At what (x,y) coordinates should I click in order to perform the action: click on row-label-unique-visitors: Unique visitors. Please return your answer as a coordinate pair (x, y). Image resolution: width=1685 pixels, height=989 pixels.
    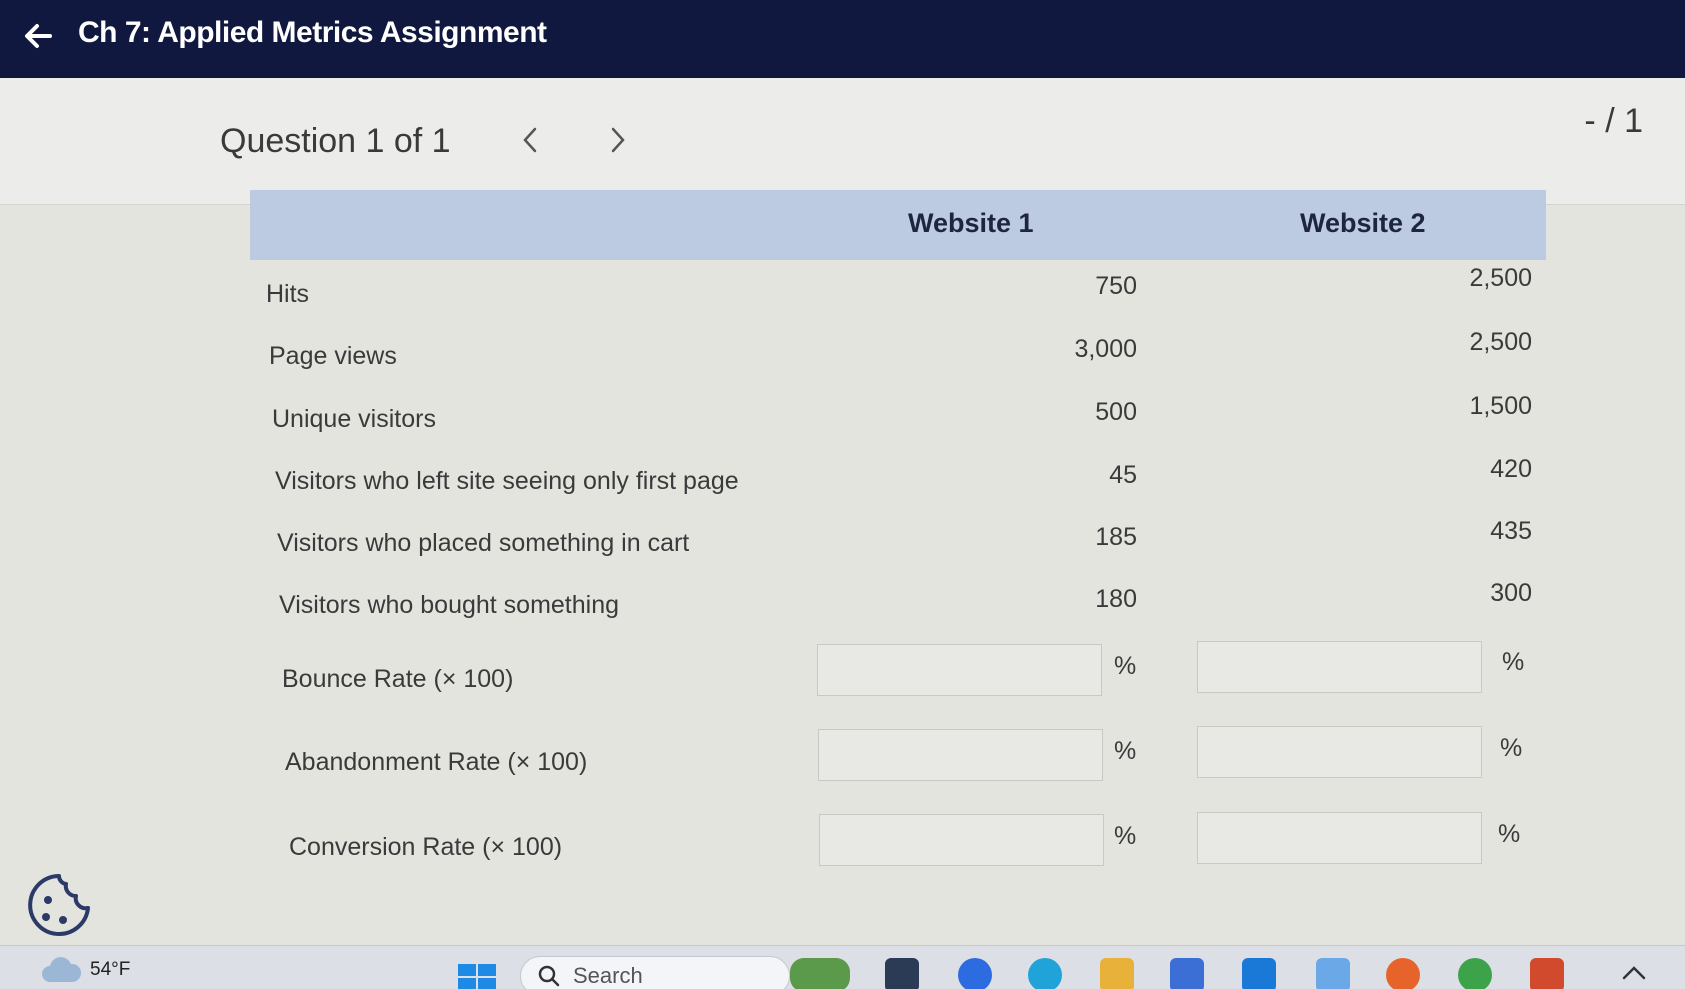
    Looking at the image, I should click on (354, 419).